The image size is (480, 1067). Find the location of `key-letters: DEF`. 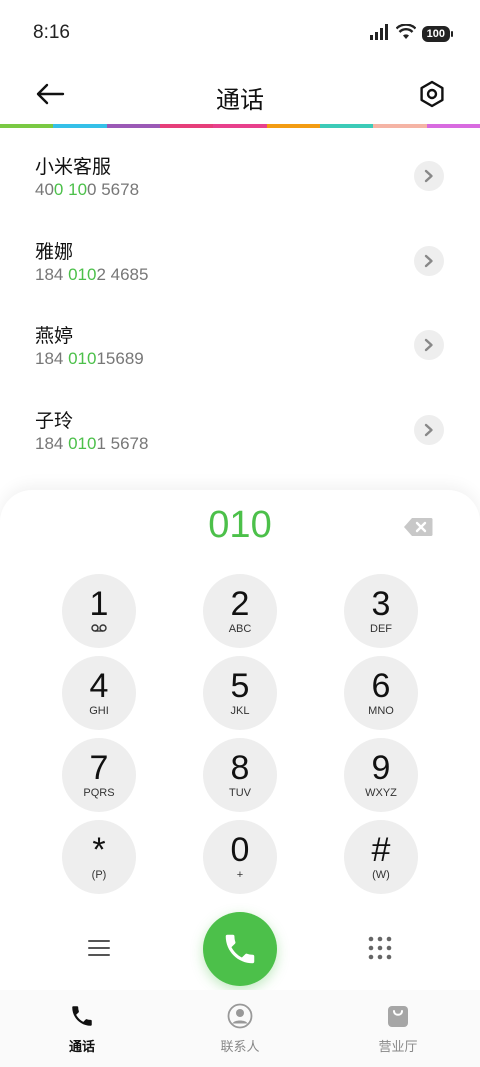

key-letters: DEF is located at coordinates (381, 628).